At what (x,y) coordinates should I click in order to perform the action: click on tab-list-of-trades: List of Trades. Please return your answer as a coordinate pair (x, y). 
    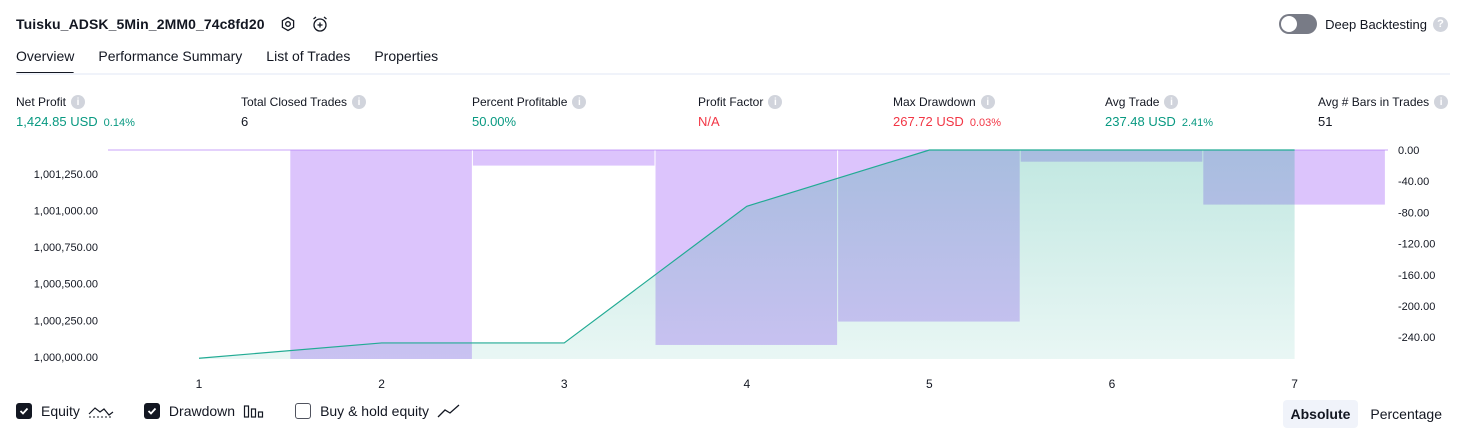
    Looking at the image, I should click on (308, 61).